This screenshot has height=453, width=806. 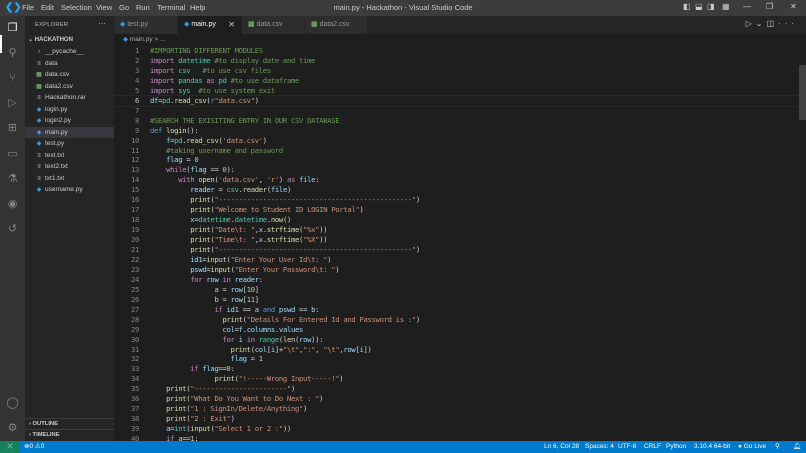 I want to click on code-line: 10 f=pd.read_csv('data.csv'), so click(x=456, y=141).